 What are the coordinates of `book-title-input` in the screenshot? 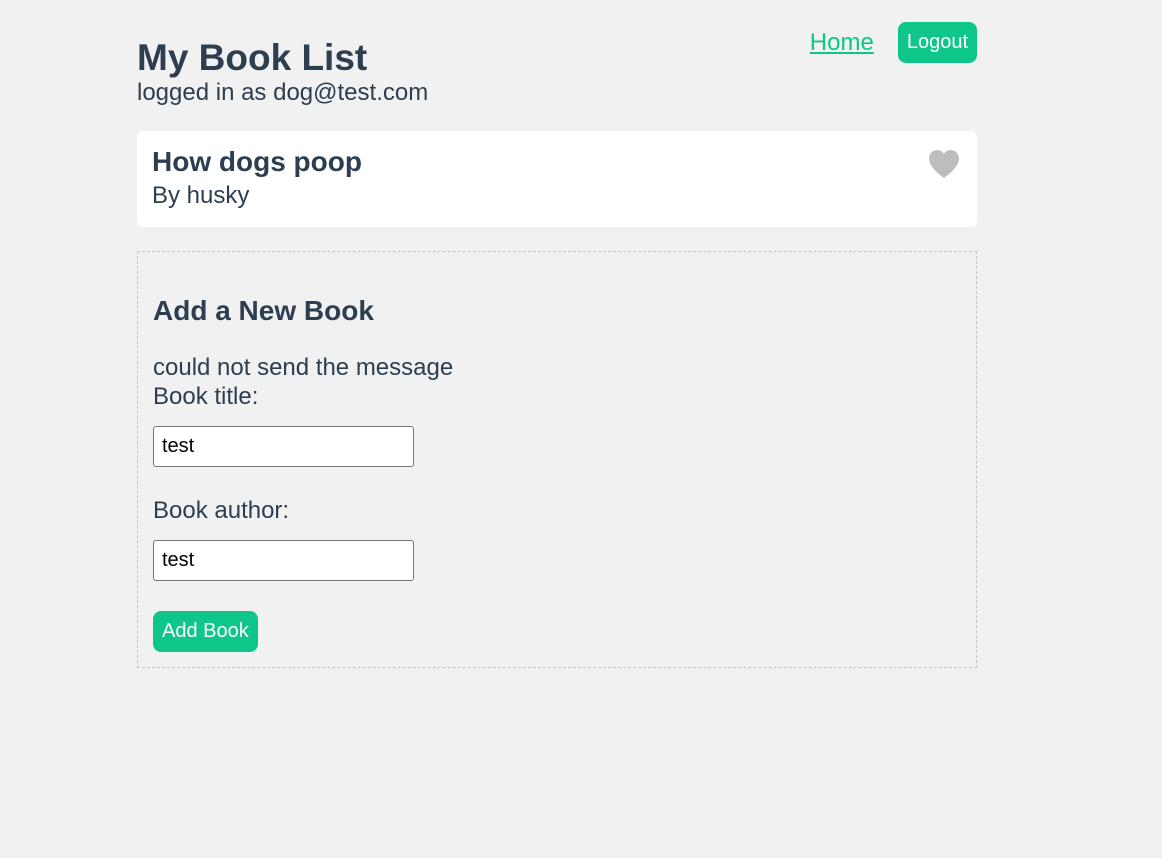 It's located at (283, 446).